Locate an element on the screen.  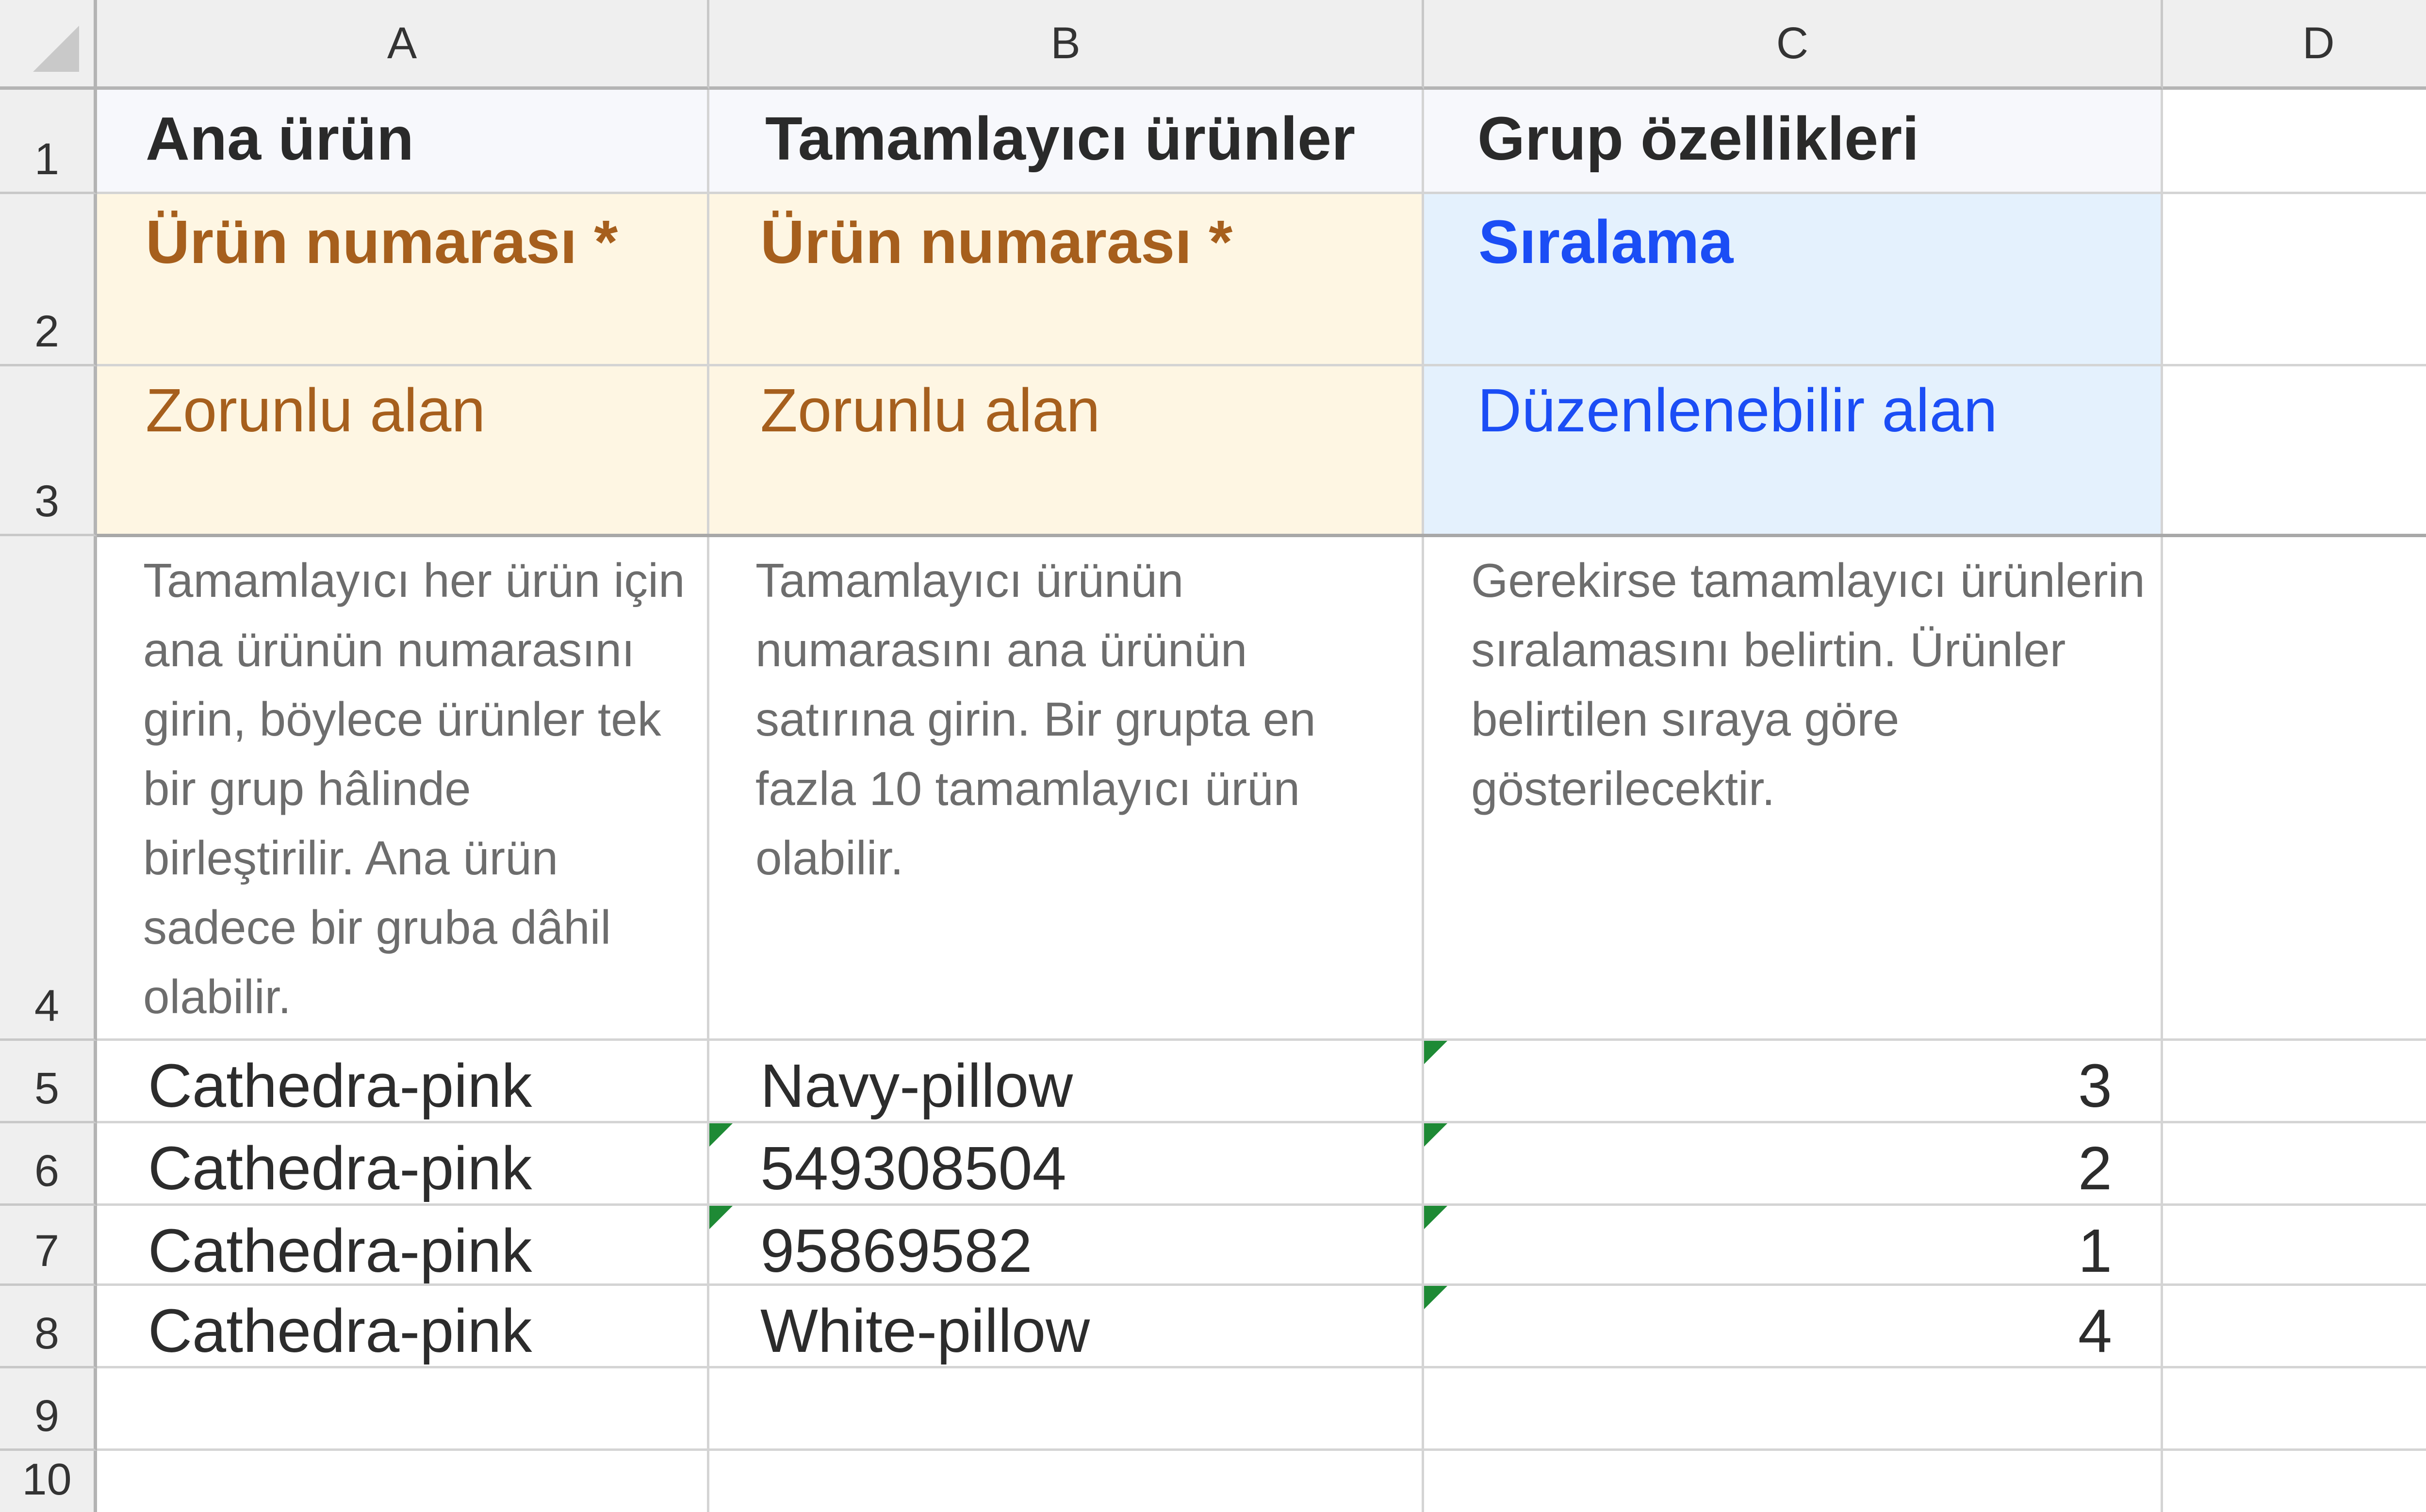
row-header-6: 6 is located at coordinates (48, 1165).